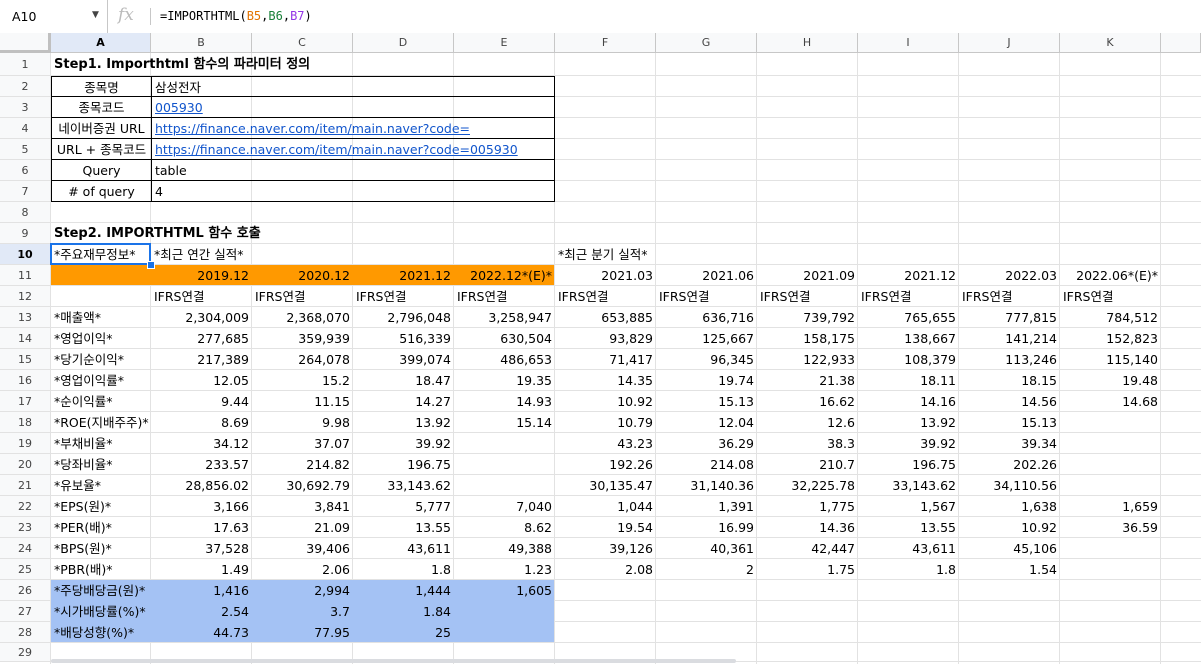 This screenshot has width=1201, height=664. I want to click on metric-value: 39,126, so click(605, 548).